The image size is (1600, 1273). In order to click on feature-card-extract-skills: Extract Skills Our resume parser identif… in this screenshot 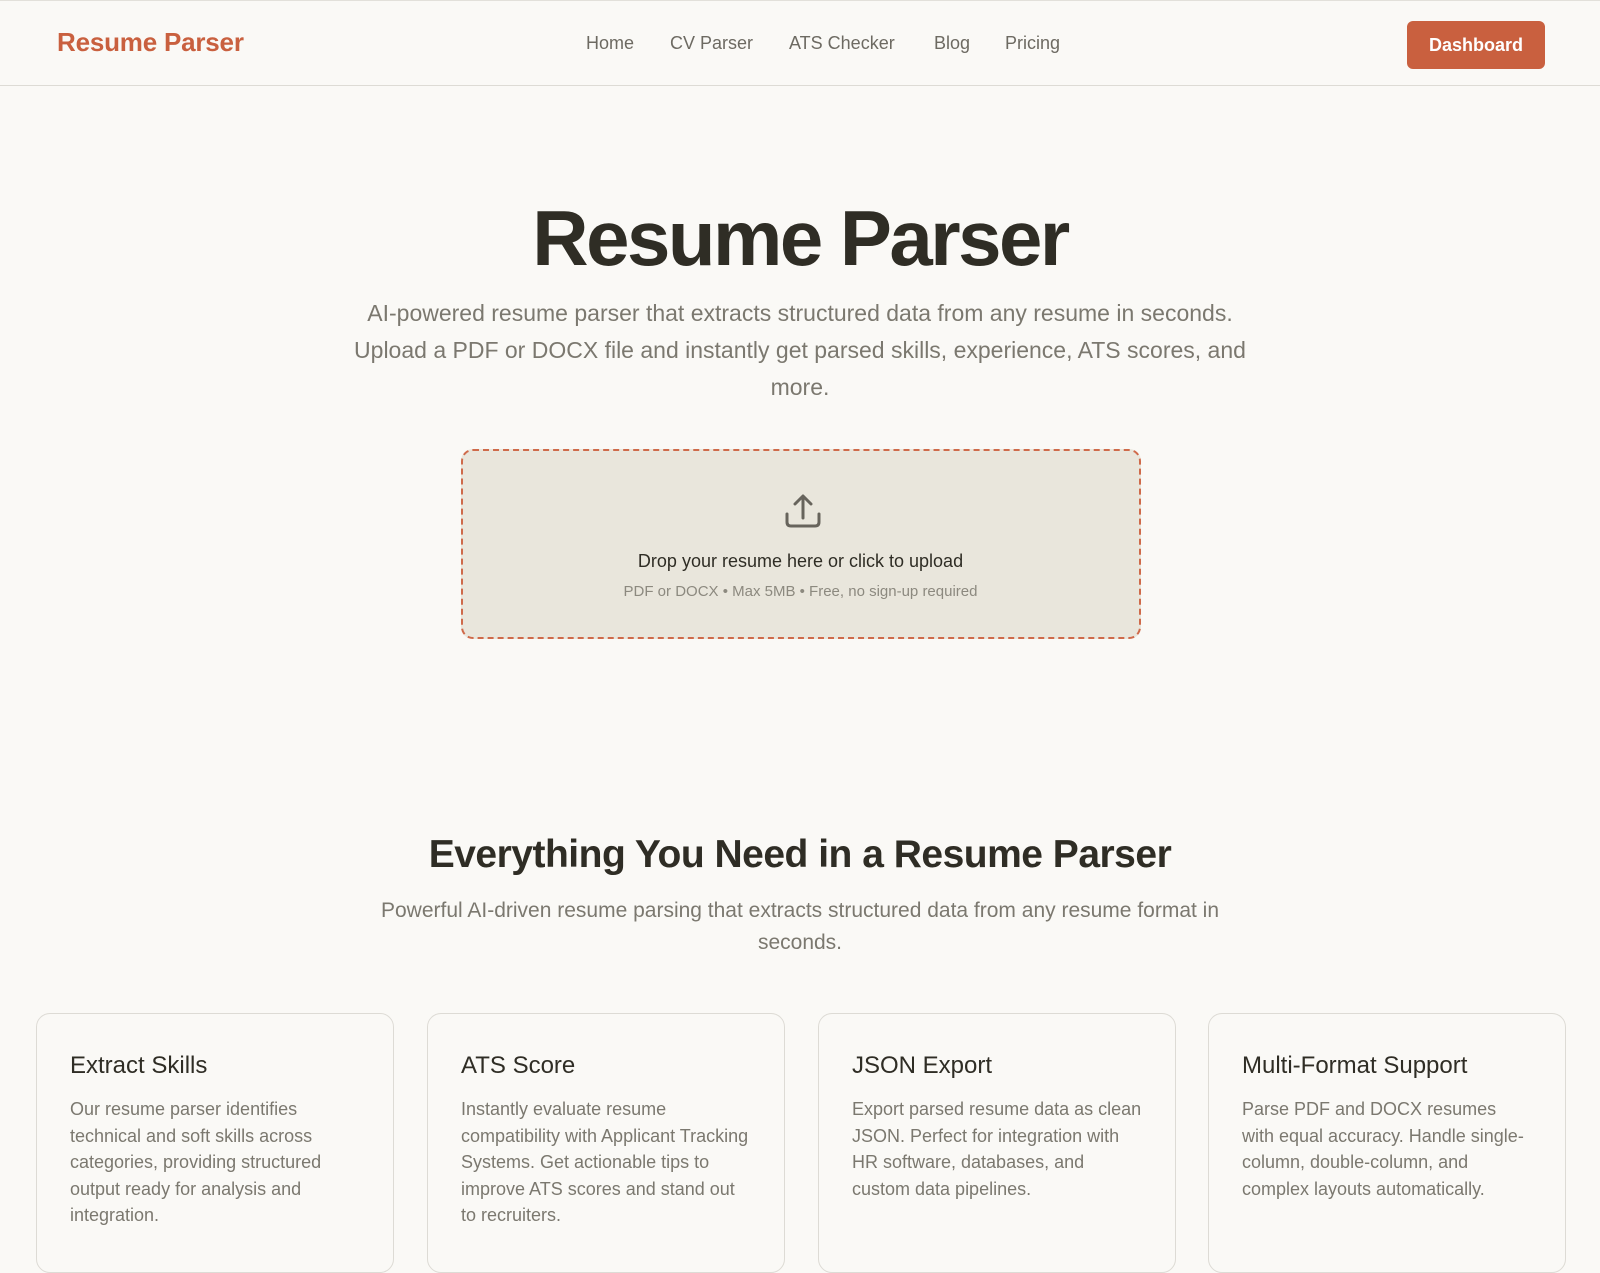, I will do `click(215, 1143)`.